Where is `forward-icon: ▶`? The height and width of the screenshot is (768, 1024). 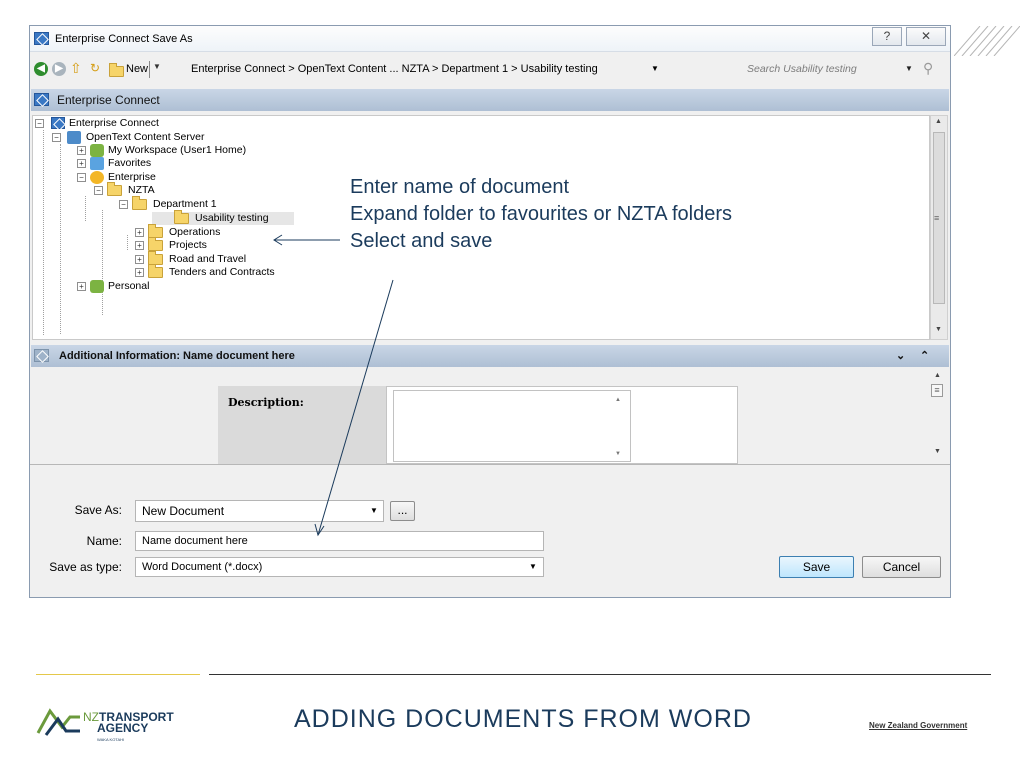
forward-icon: ▶ is located at coordinates (59, 69).